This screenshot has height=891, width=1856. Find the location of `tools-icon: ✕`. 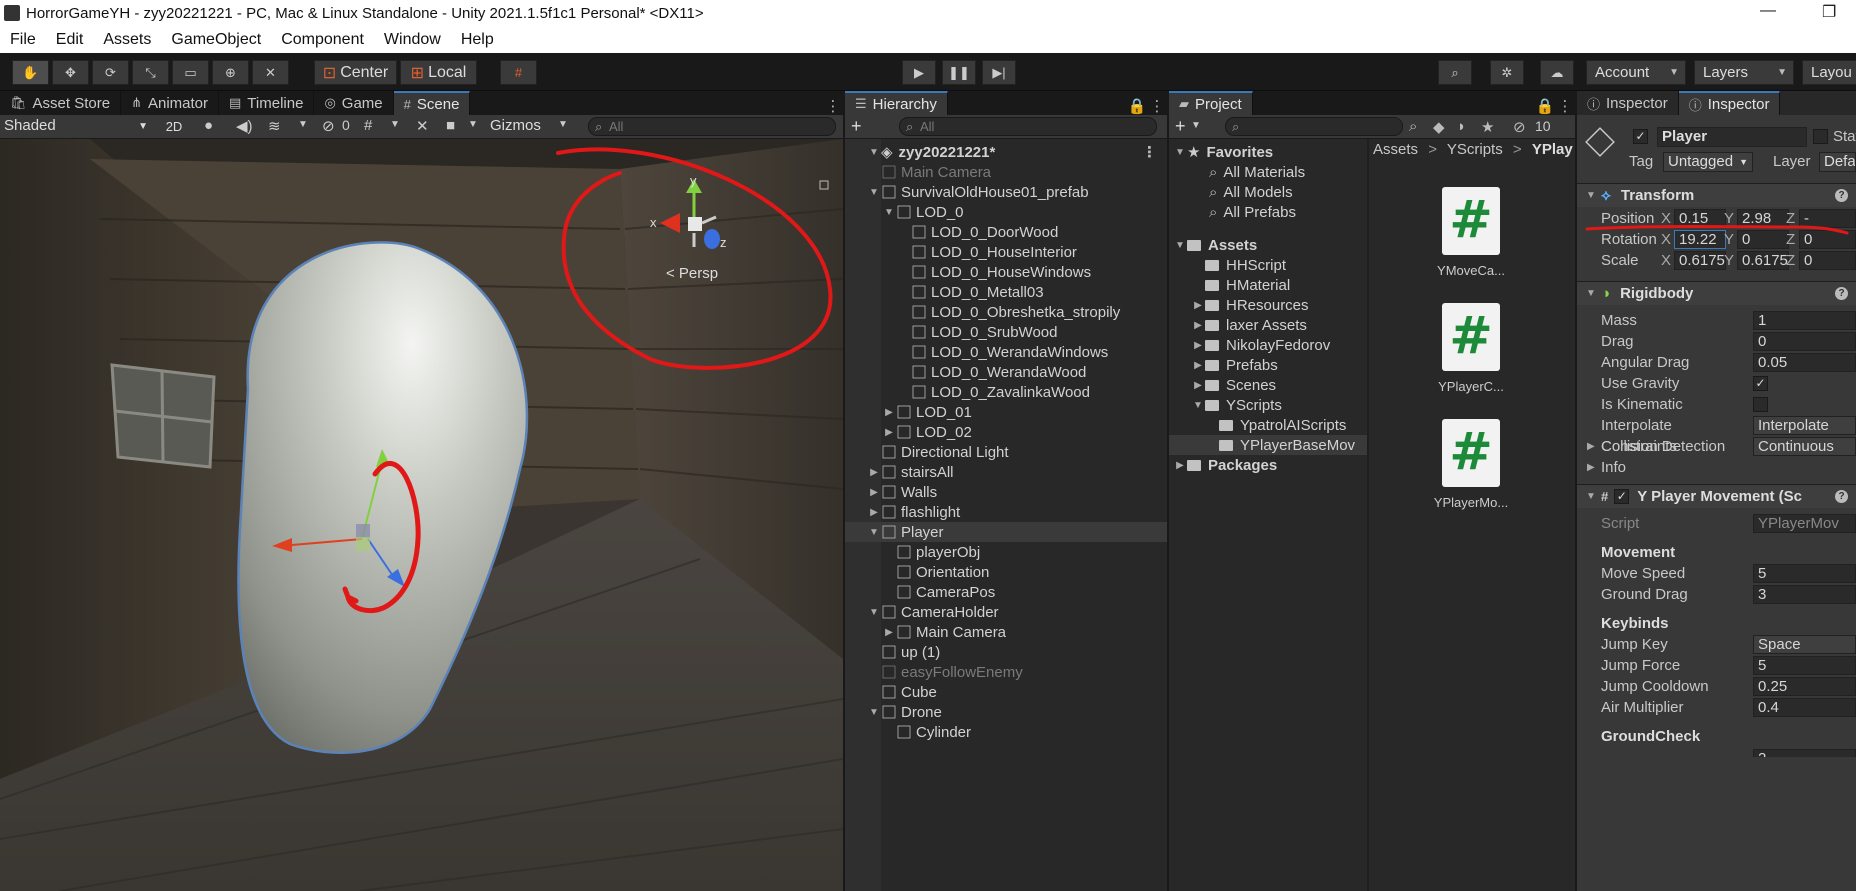

tools-icon: ✕ is located at coordinates (422, 126).